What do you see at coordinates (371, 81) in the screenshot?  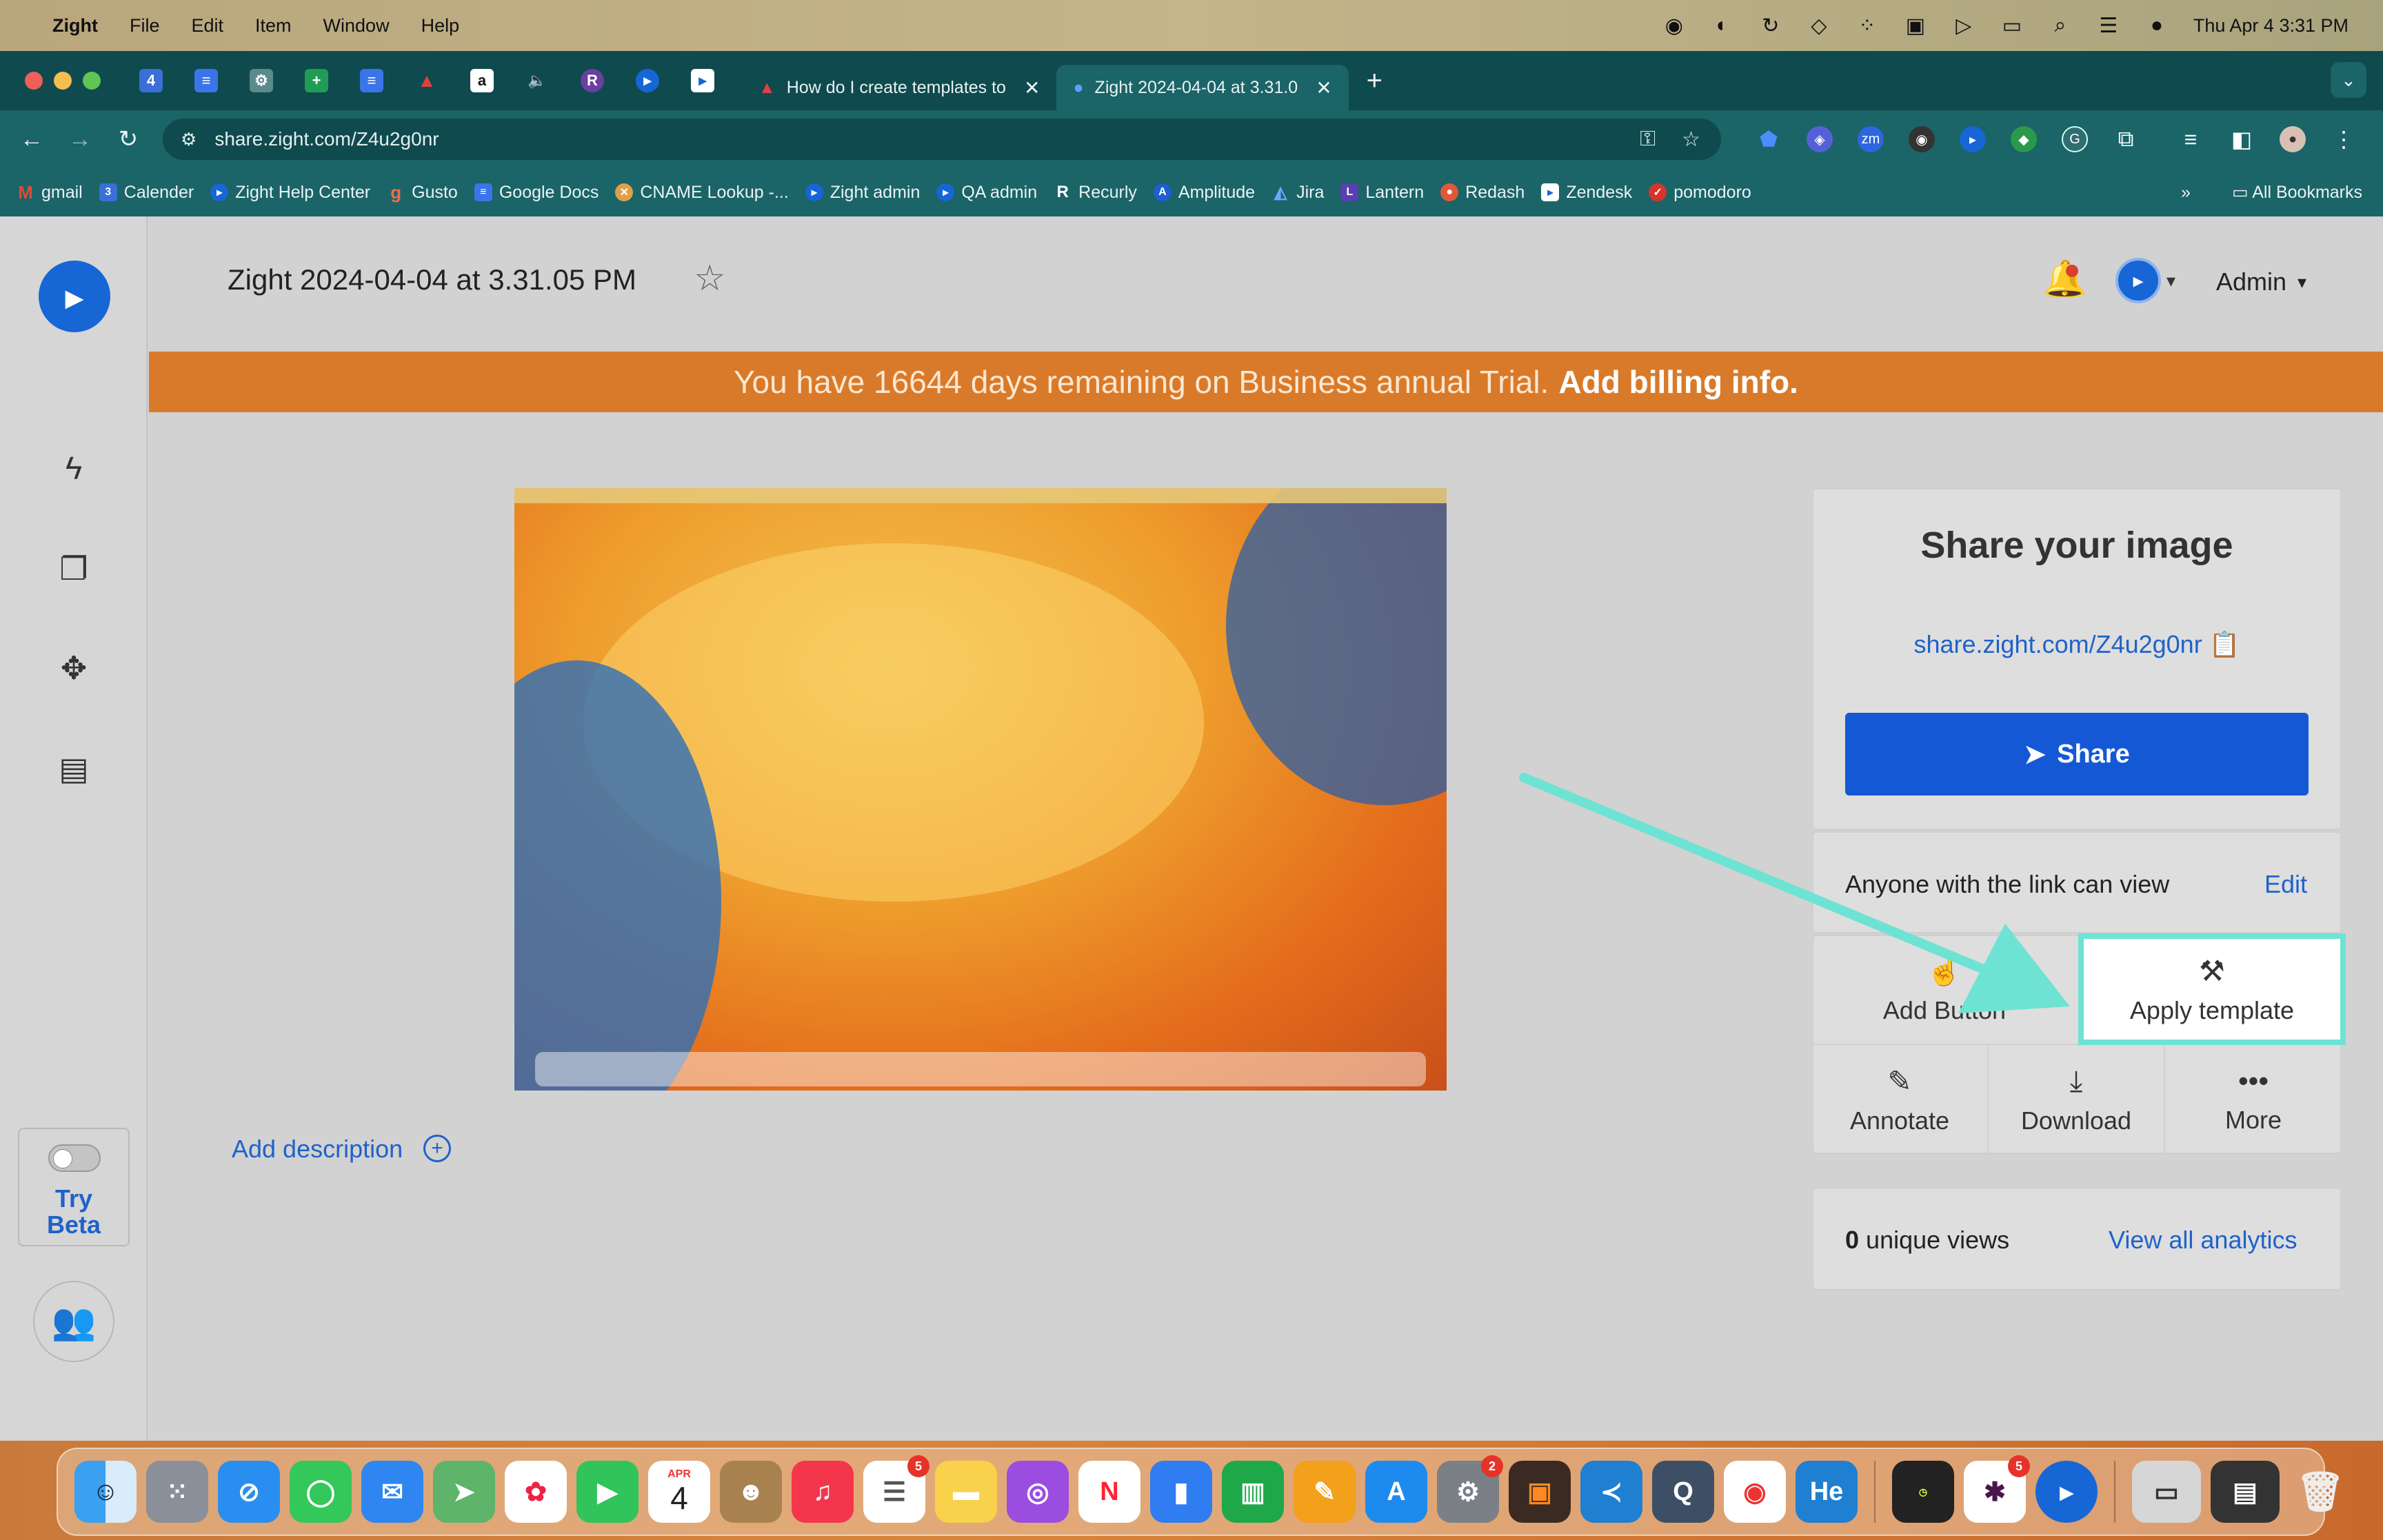 I see `pinned-tab-docs-2-icon: ≡` at bounding box center [371, 81].